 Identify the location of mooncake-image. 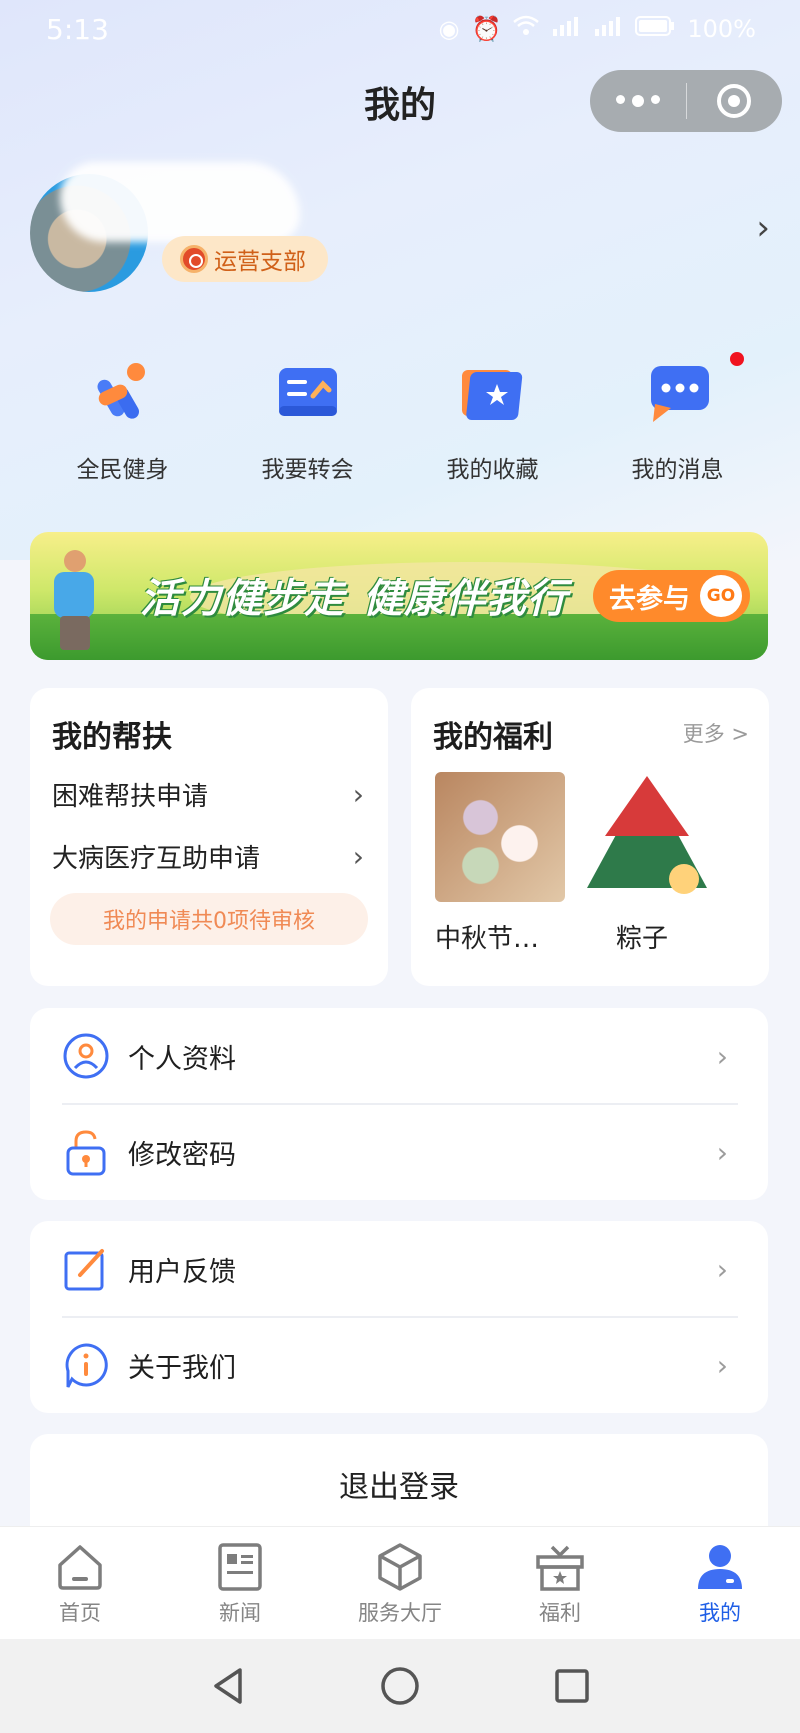
(500, 837).